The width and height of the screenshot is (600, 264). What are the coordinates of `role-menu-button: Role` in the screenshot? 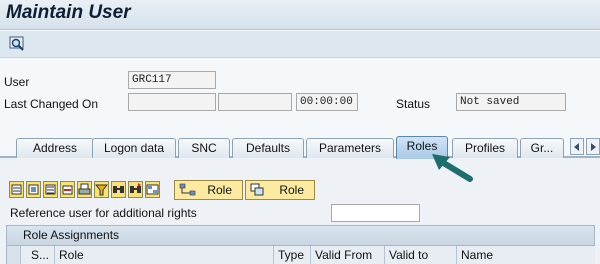 It's located at (208, 190).